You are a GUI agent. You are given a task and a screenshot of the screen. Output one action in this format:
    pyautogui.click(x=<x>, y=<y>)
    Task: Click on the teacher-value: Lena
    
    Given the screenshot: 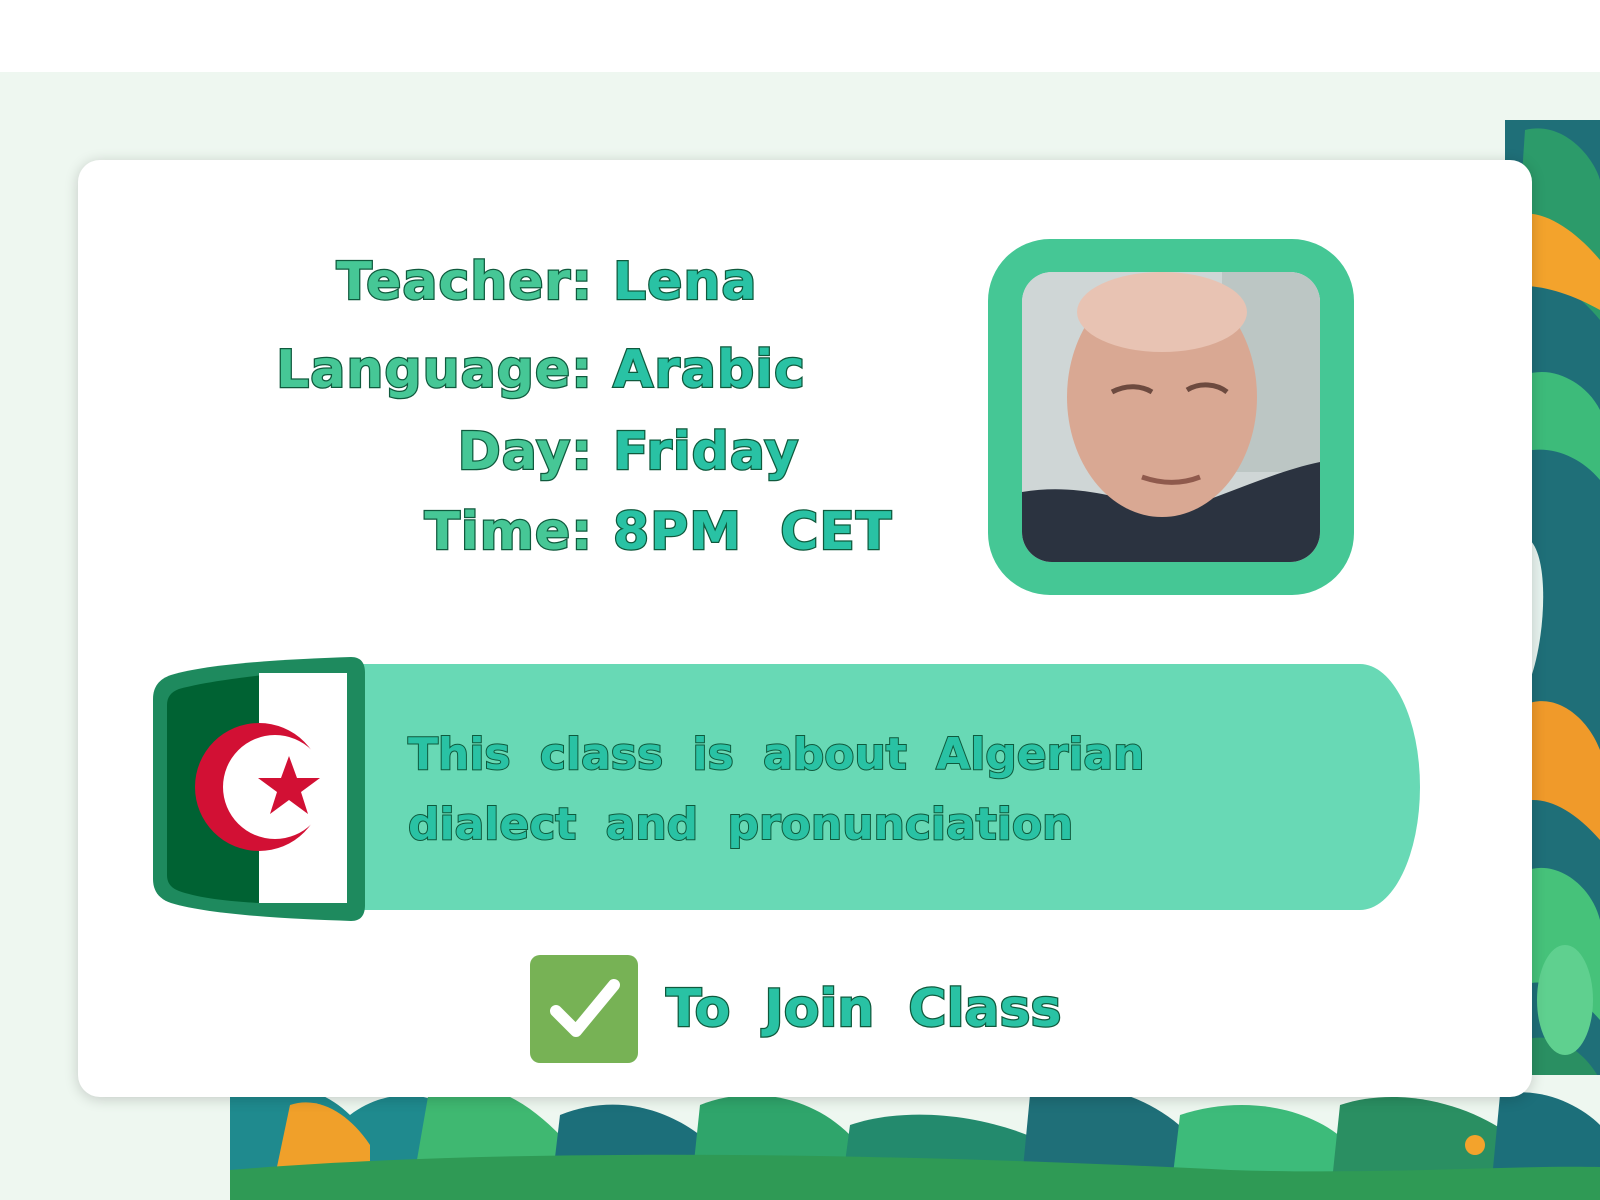 What is the action you would take?
    pyautogui.click(x=685, y=282)
    